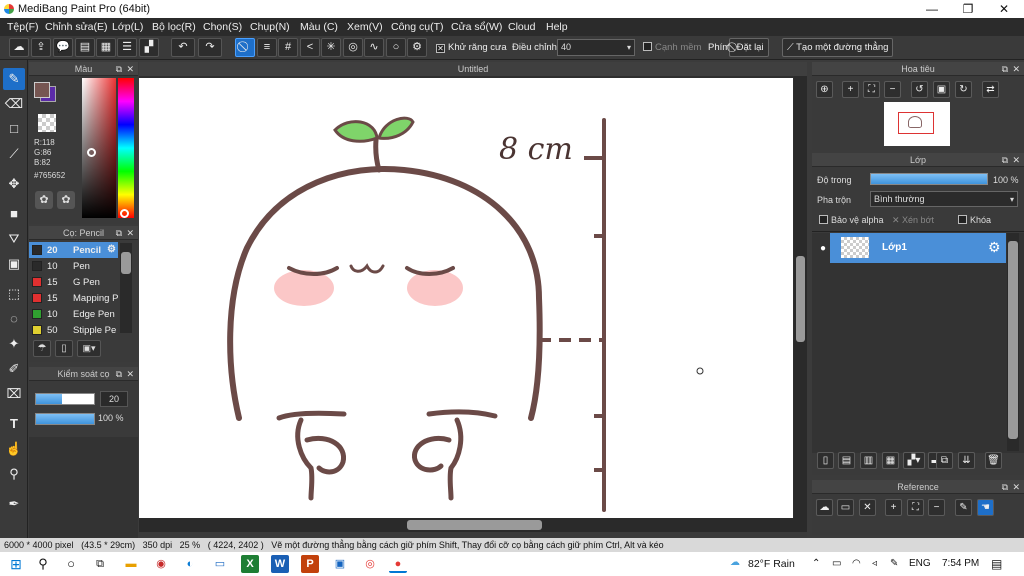 This screenshot has height=576, width=1024. What do you see at coordinates (990, 89) in the screenshot?
I see `flip-icon: ⇄` at bounding box center [990, 89].